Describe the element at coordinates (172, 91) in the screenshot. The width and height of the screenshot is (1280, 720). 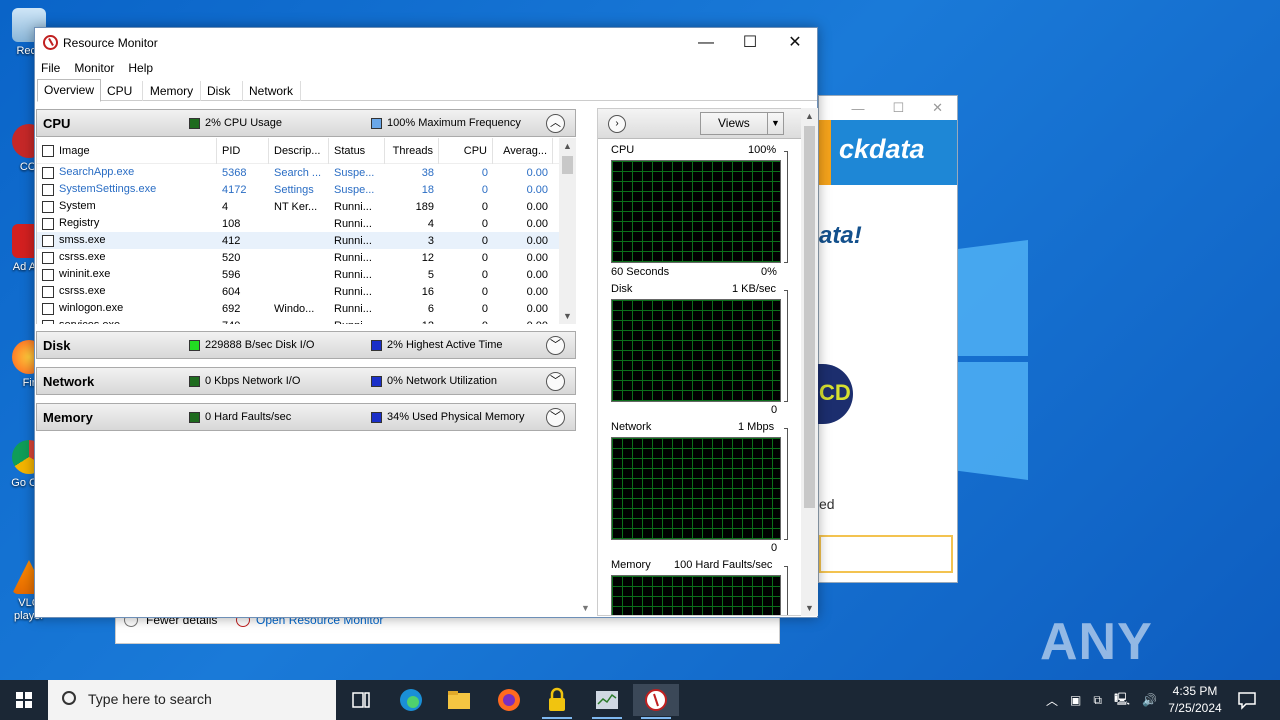
I see `tab-memory: Memory` at that location.